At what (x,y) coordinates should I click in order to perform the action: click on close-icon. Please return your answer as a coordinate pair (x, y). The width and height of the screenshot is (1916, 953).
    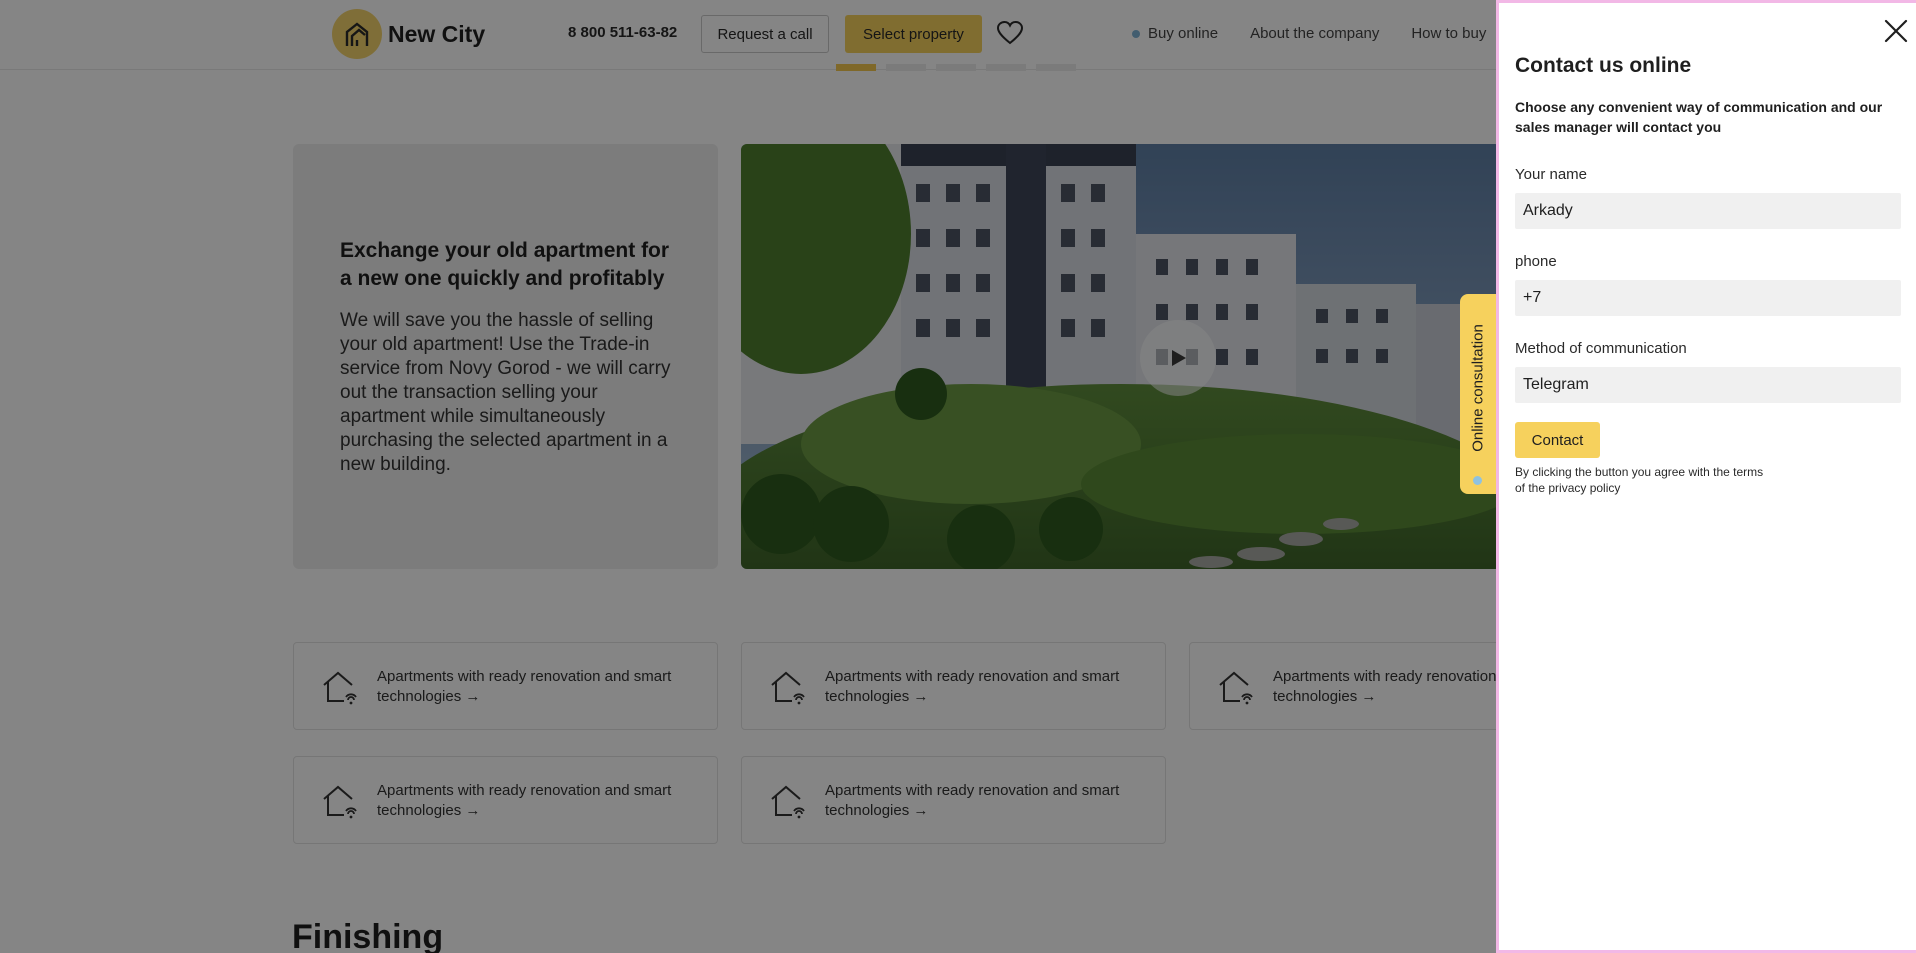
    Looking at the image, I should click on (1896, 31).